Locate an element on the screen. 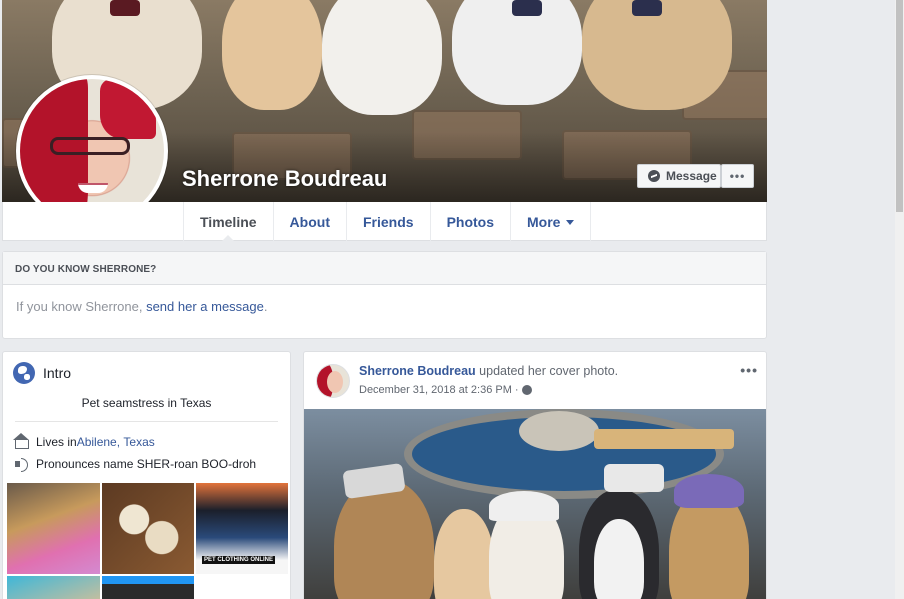 Image resolution: width=904 pixels, height=599 pixels. do-you-know-heading: DO YOU KNOW SHERRONE? is located at coordinates (384, 268).